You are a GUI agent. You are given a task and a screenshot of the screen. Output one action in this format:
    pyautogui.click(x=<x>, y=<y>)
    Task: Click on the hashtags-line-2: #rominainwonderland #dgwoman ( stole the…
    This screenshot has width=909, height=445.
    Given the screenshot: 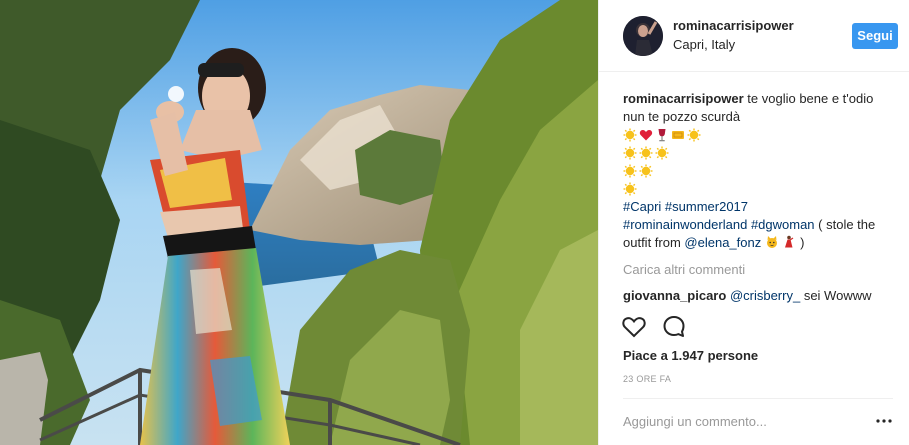 What is the action you would take?
    pyautogui.click(x=760, y=234)
    